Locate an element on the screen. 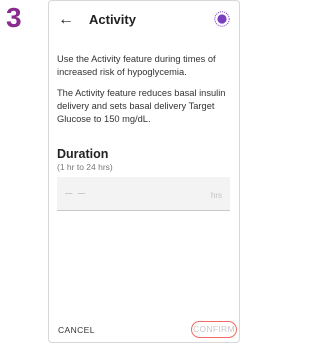 The width and height of the screenshot is (320, 344). duration-title: Duration is located at coordinates (83, 154).